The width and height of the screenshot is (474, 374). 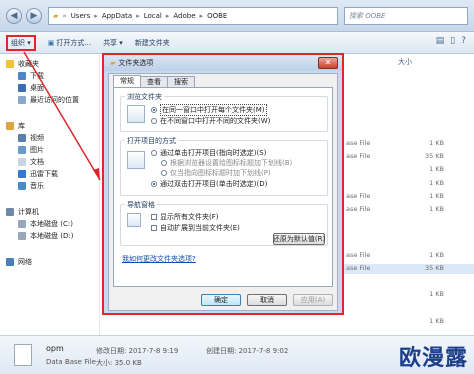 I want to click on tab-general: 常规, so click(x=127, y=81).